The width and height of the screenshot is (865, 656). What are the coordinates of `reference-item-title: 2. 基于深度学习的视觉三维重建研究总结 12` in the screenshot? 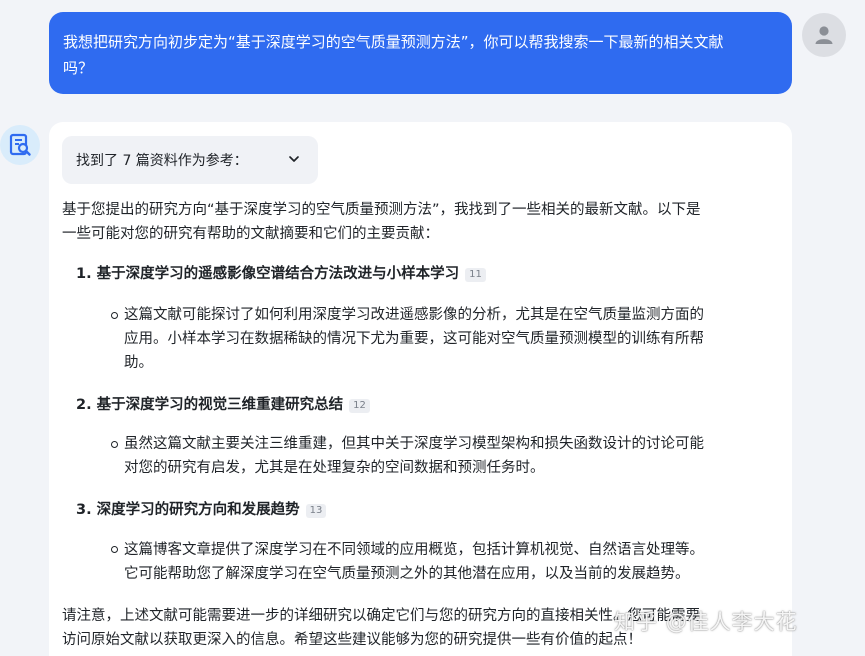 It's located at (223, 405).